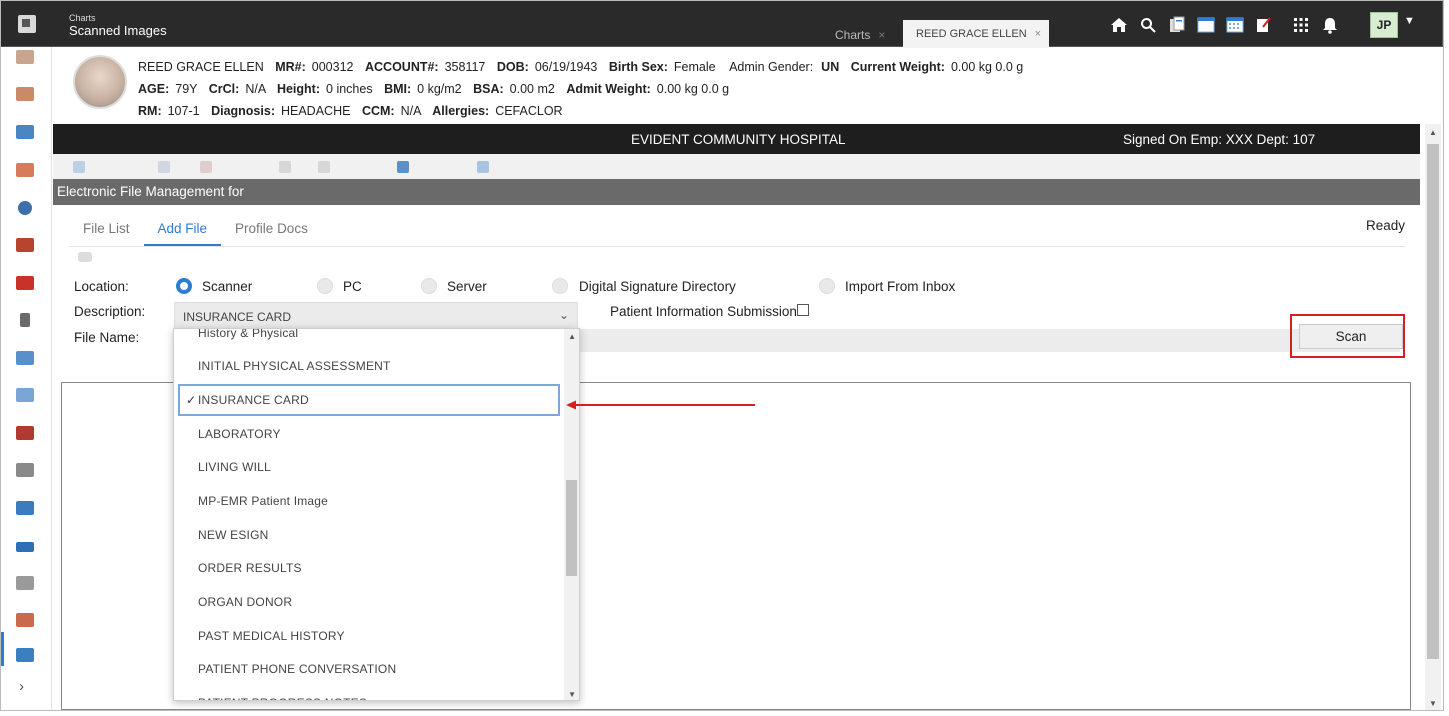  I want to click on window-icon, so click(1206, 25).